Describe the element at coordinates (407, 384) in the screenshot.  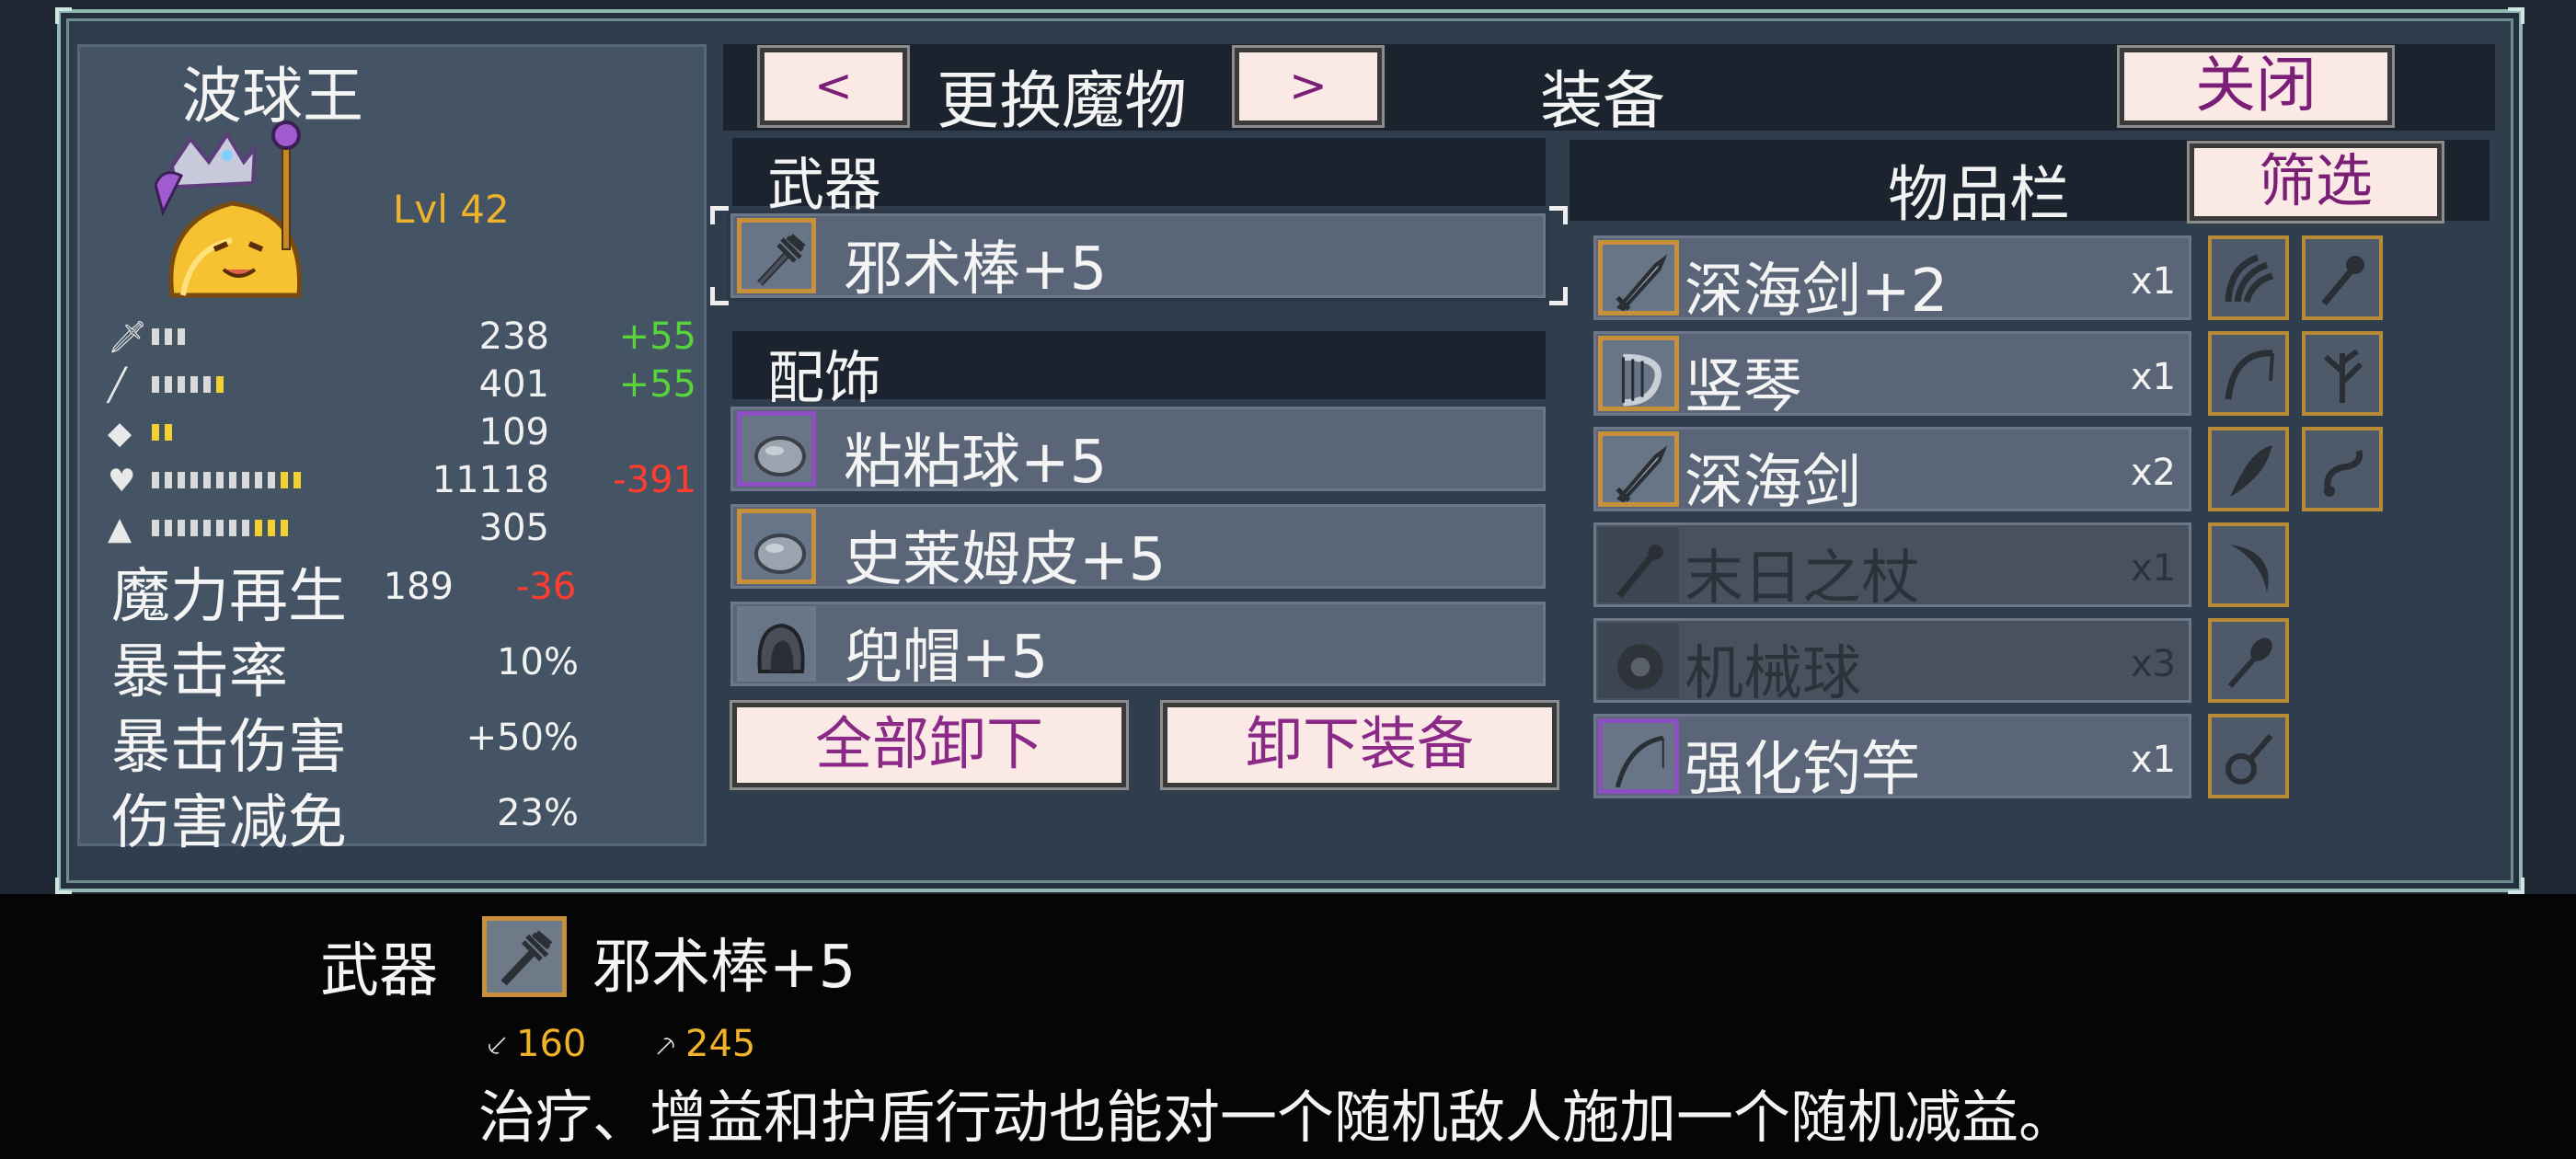
I see `stat-row: ╱ 401 +55` at that location.